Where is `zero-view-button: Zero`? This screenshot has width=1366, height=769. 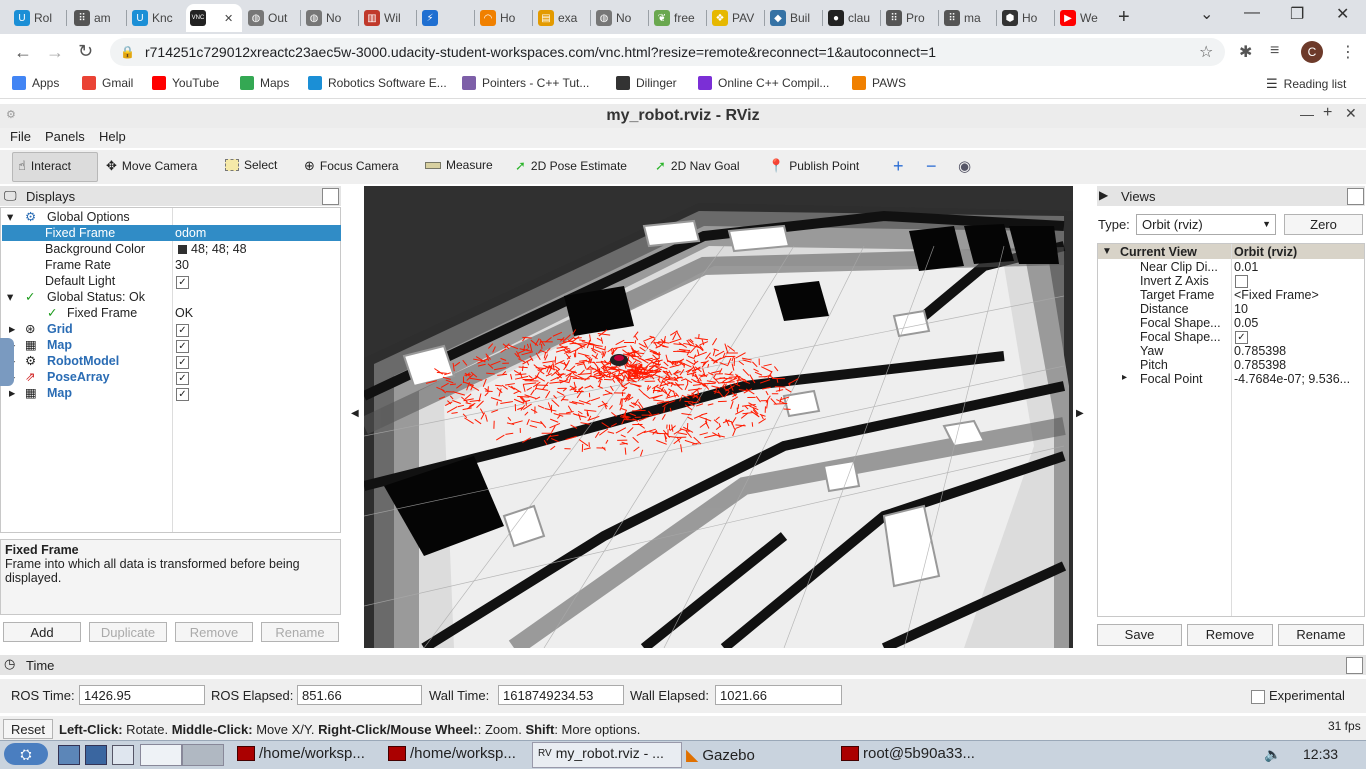
zero-view-button: Zero is located at coordinates (1323, 224).